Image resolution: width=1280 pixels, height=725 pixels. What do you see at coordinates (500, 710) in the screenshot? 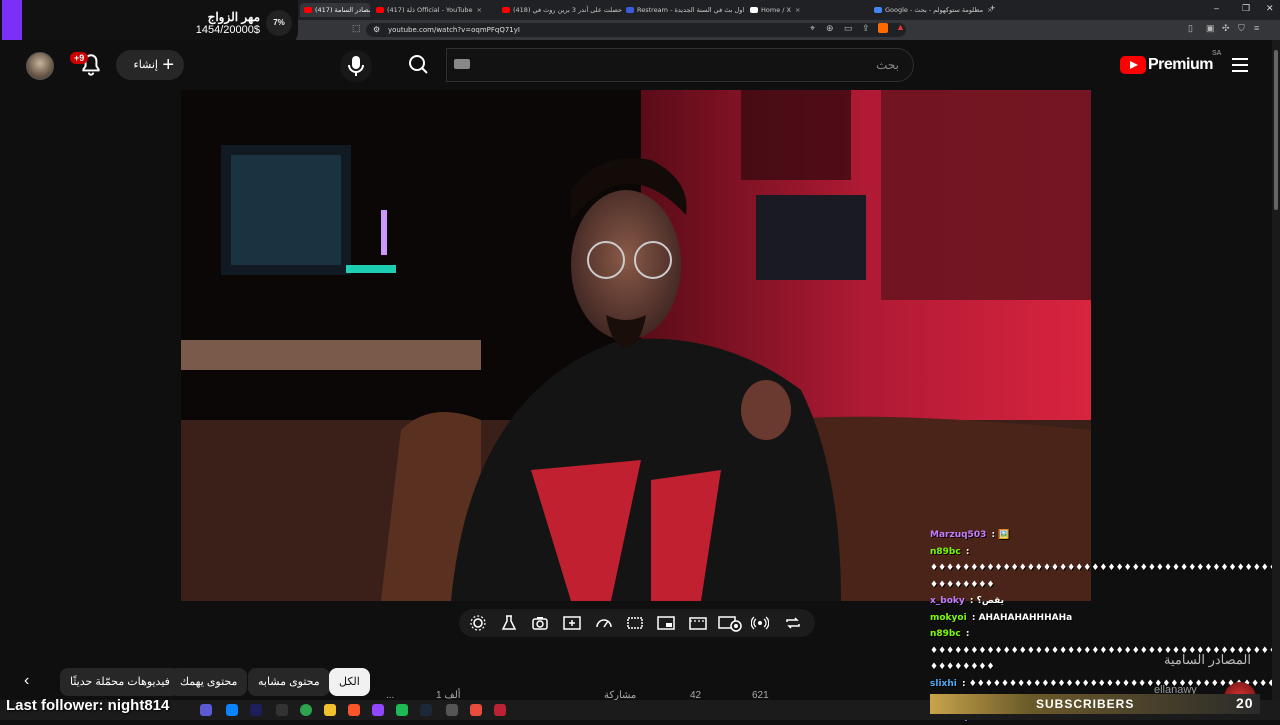
I see `record-icon` at bounding box center [500, 710].